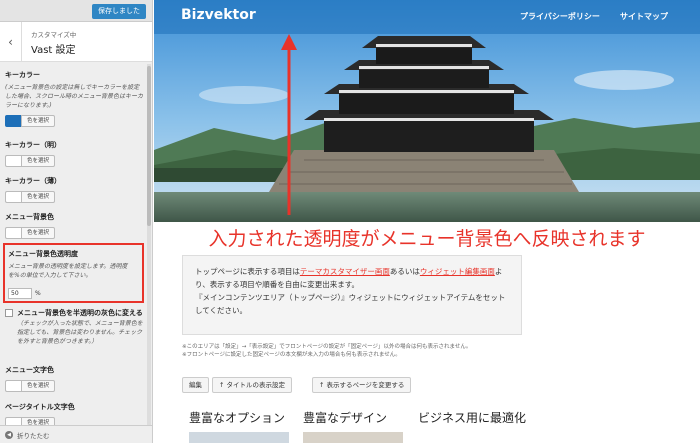 The height and width of the screenshot is (443, 700). What do you see at coordinates (362, 385) in the screenshot?
I see `change-displayed-page-button: ↑ 表示するページを変更する` at bounding box center [362, 385].